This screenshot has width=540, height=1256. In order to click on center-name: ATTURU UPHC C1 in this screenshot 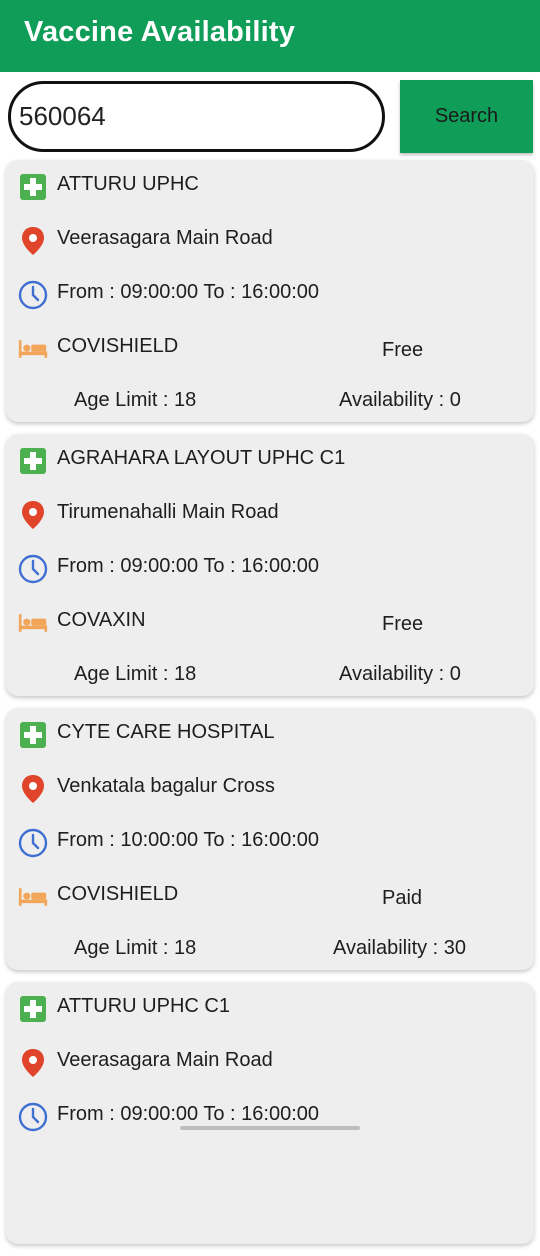, I will do `click(143, 1006)`.